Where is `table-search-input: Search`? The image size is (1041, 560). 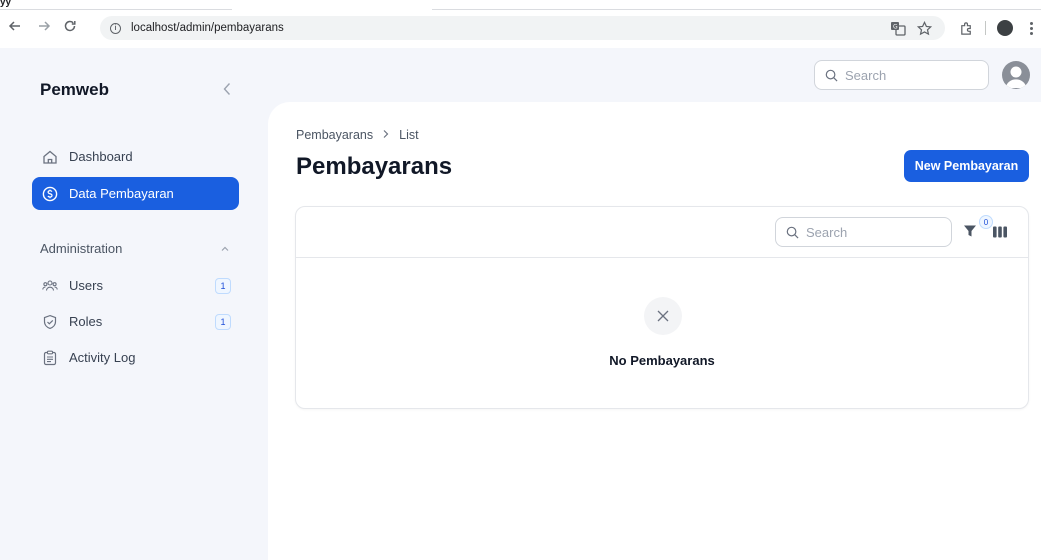 table-search-input: Search is located at coordinates (863, 232).